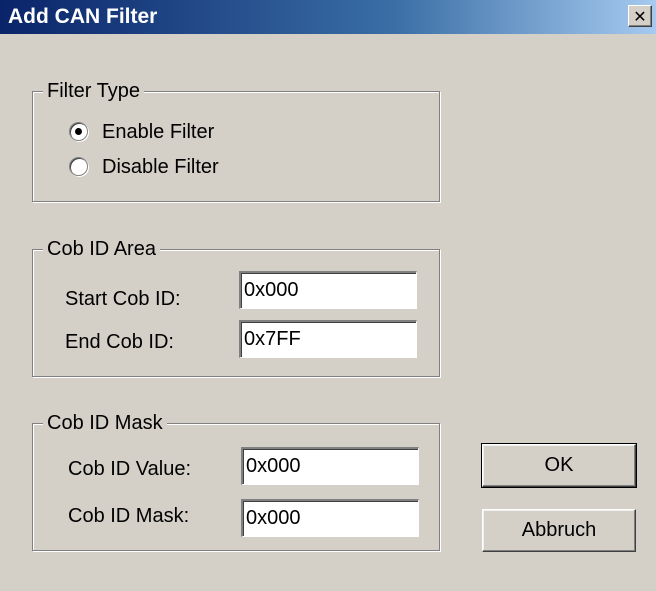 This screenshot has height=591, width=656. Describe the element at coordinates (330, 518) in the screenshot. I see `cob-id-mask-input: 0x000` at that location.